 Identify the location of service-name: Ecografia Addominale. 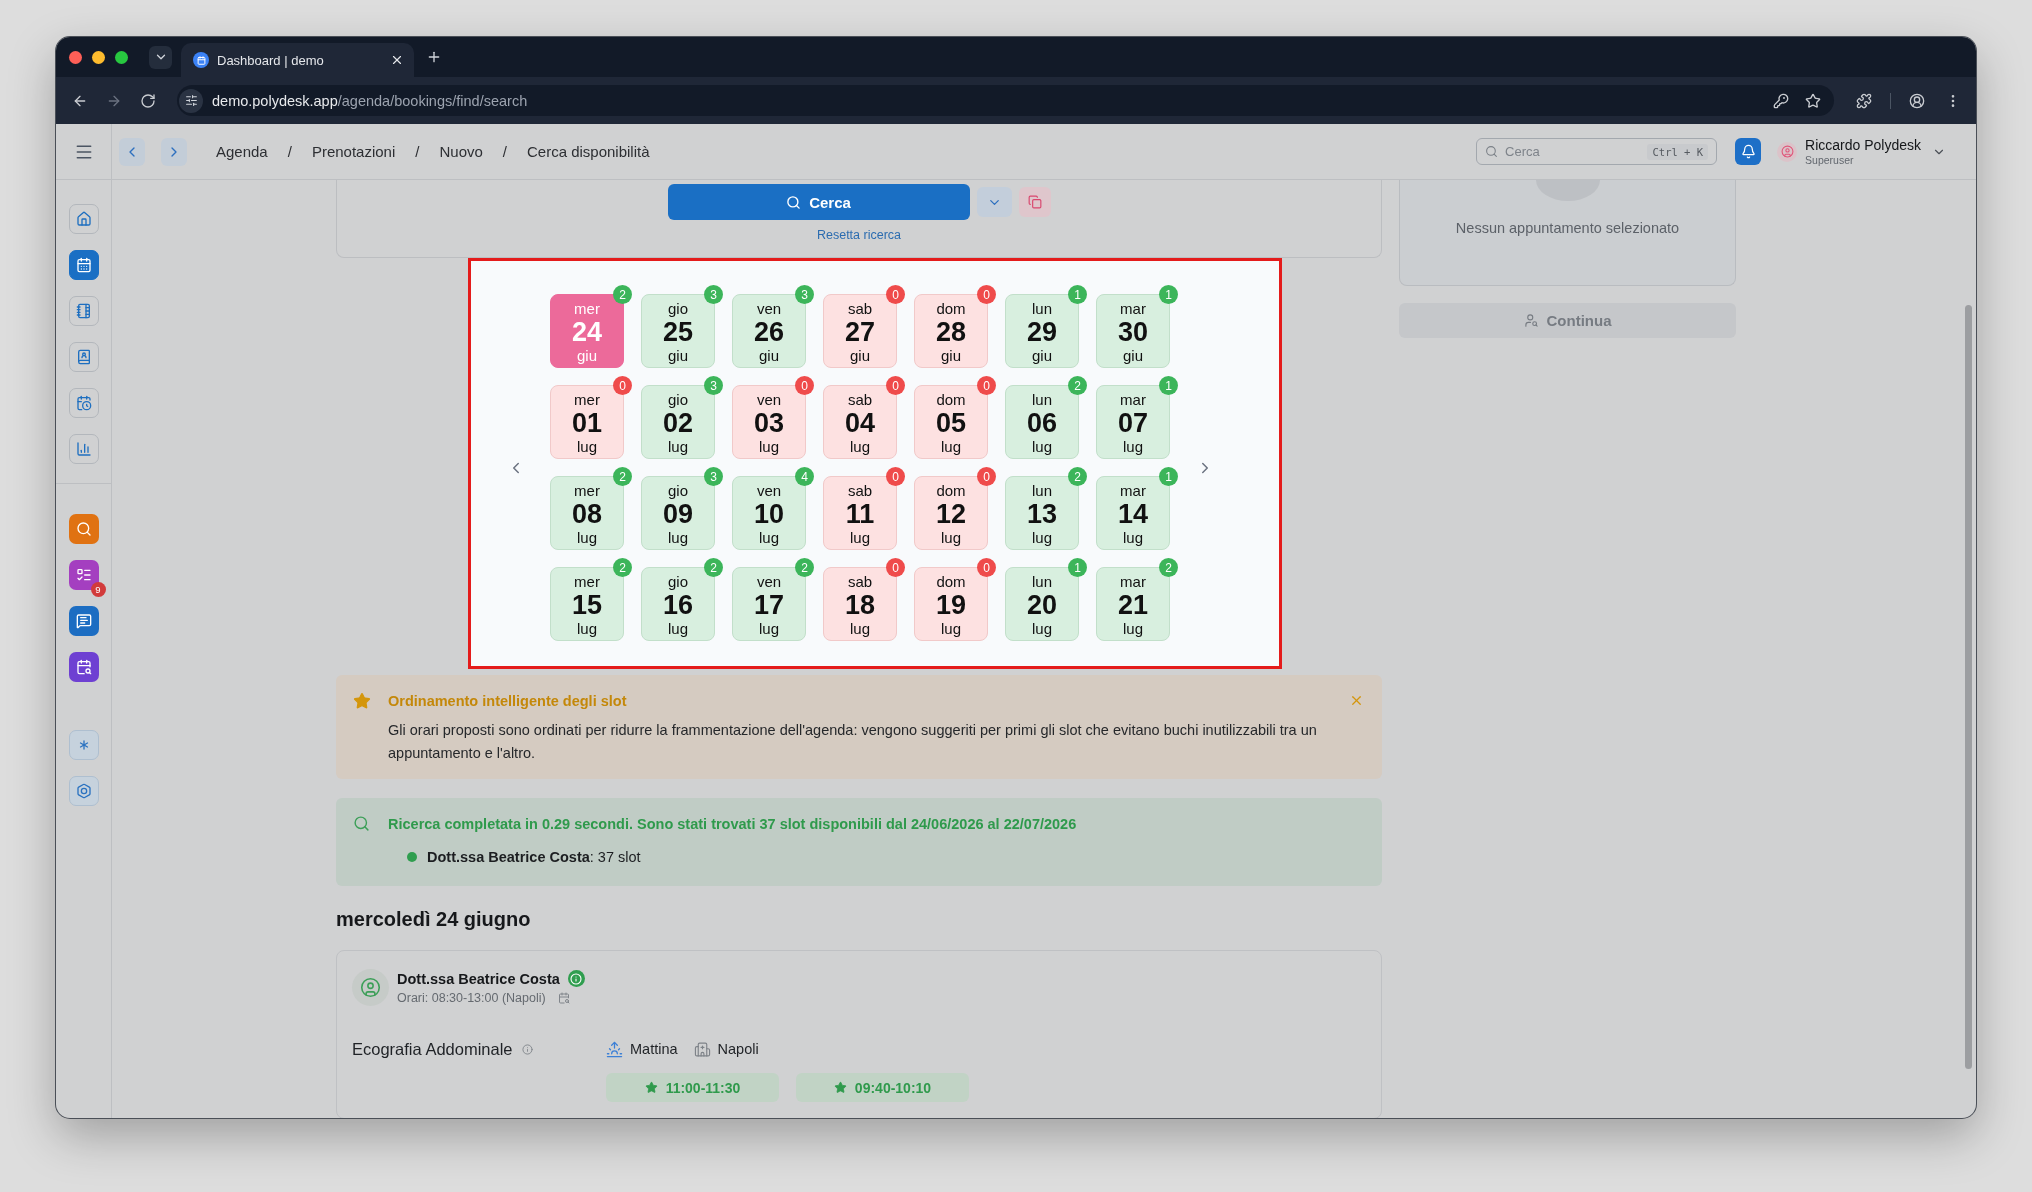
(432, 1049).